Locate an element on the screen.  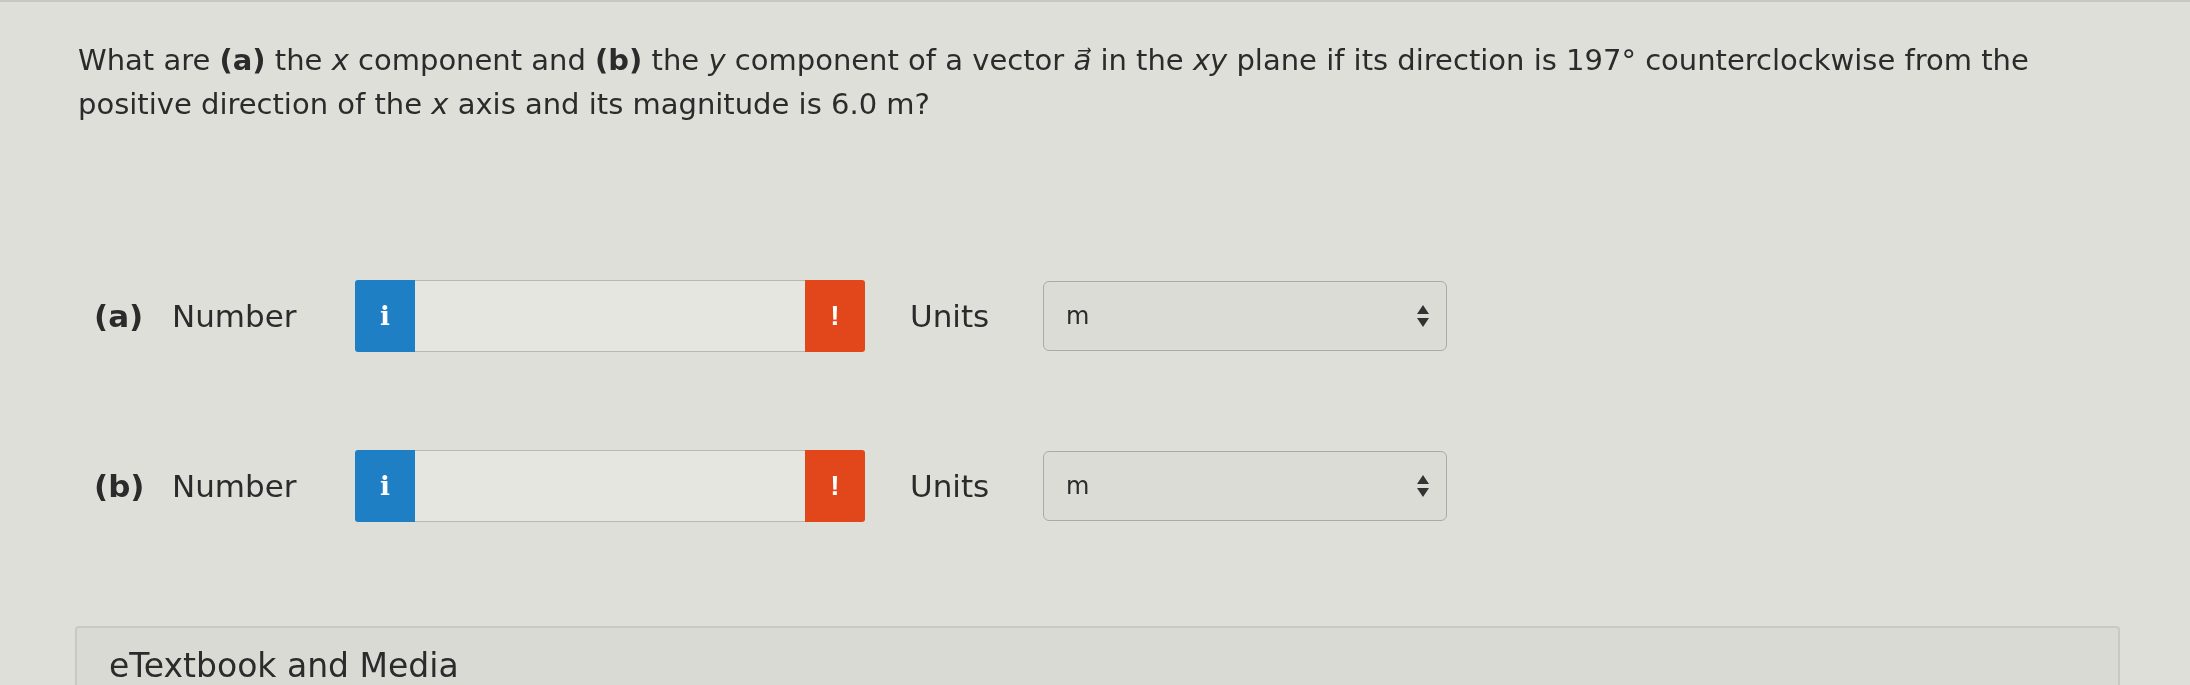
part-label: (b) is located at coordinates (120, 486).